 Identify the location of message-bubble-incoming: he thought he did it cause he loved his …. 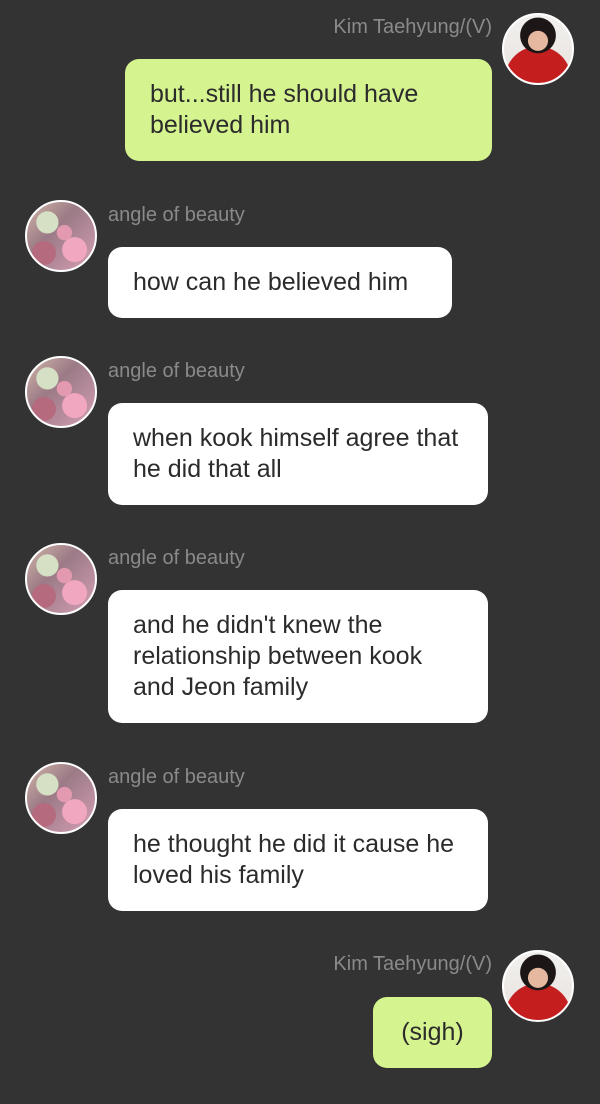
(298, 860).